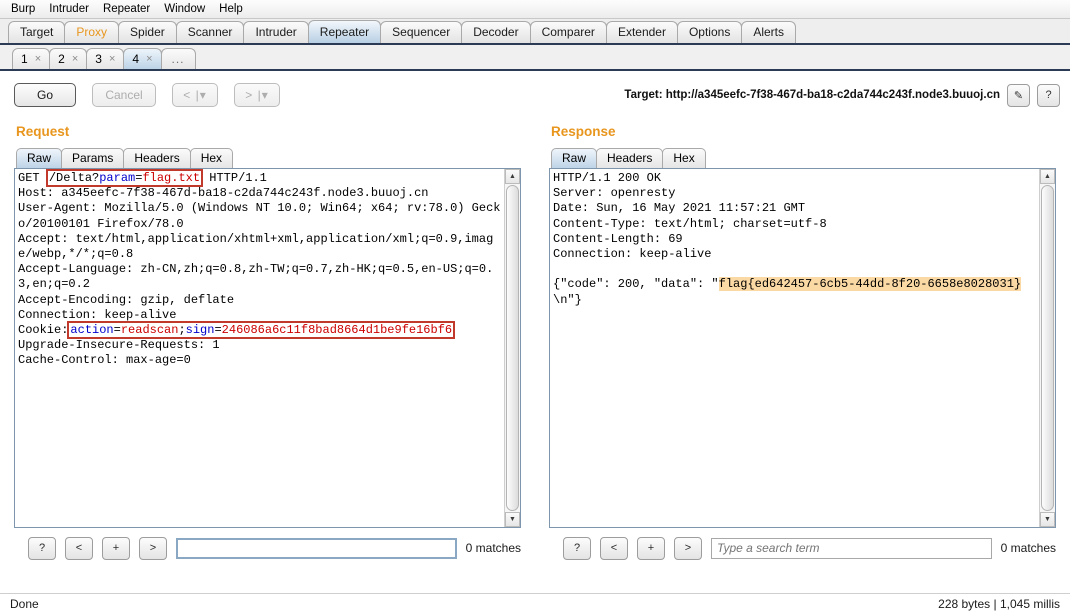 This screenshot has height=615, width=1070. Describe the element at coordinates (231, 9) in the screenshot. I see `menu-item-help: Help` at that location.